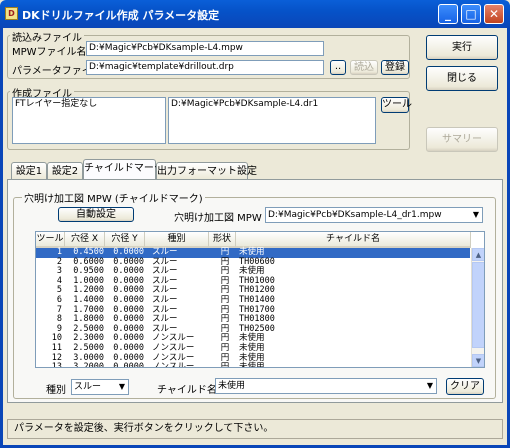 The height and width of the screenshot is (448, 510). Describe the element at coordinates (471, 14) in the screenshot. I see `maximize-button: □` at that location.